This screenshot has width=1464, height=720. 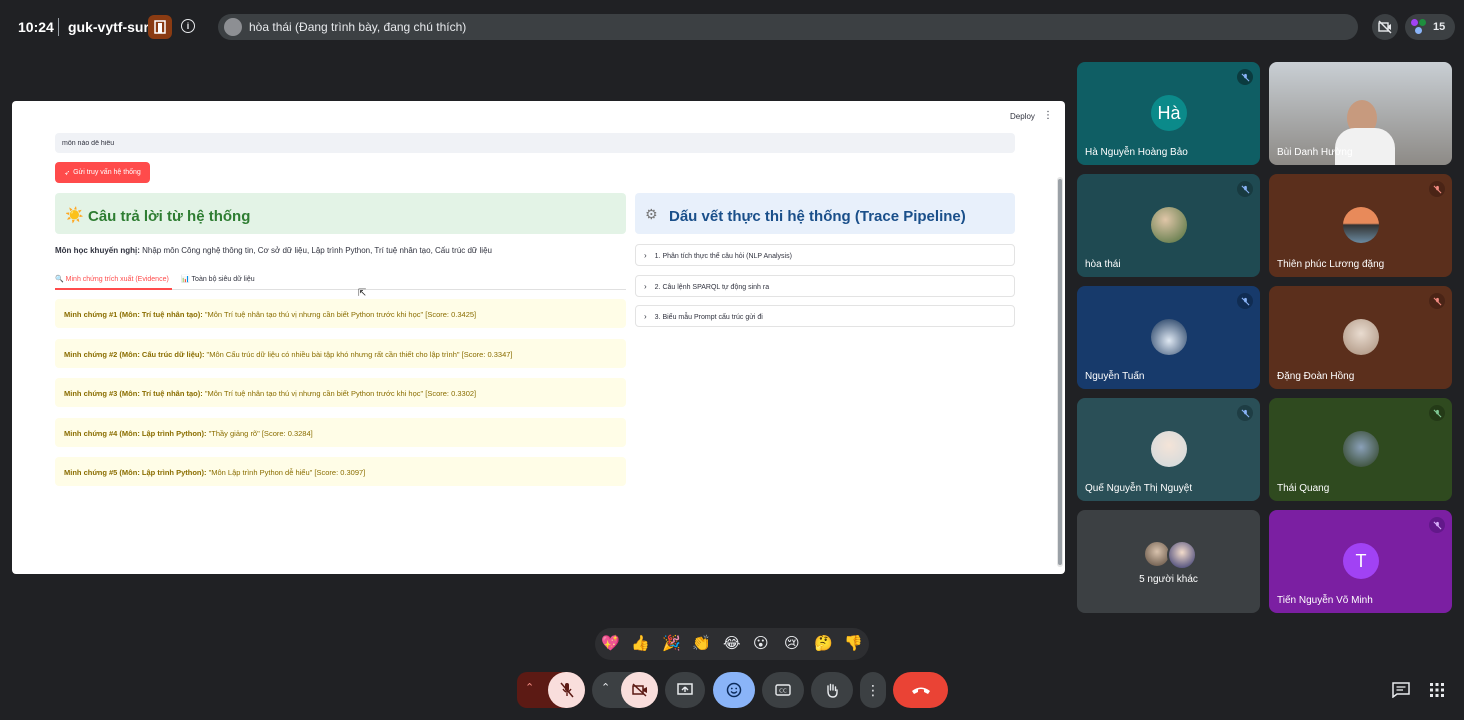 I want to click on participant-name: hòa thái, so click(x=1103, y=264).